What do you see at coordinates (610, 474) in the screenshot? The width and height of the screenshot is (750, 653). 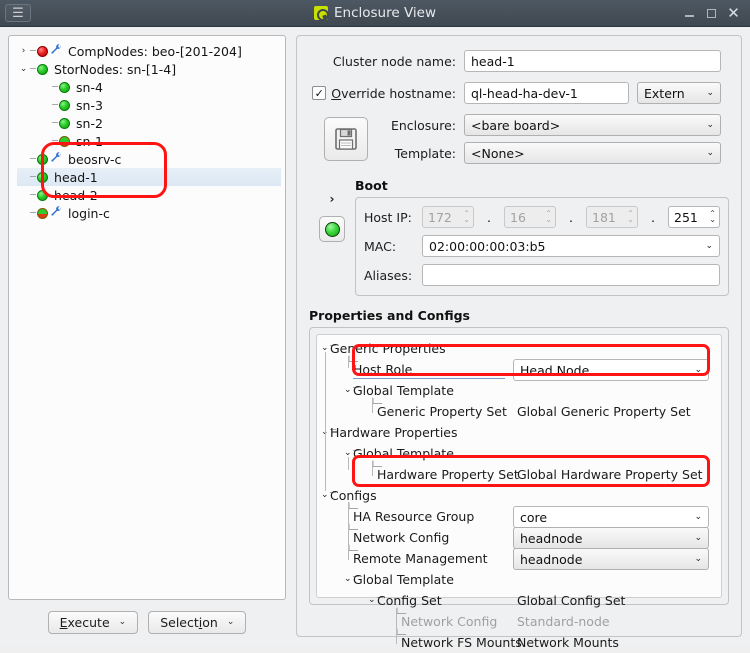 I see `property-value: Global Hardware Property Set` at bounding box center [610, 474].